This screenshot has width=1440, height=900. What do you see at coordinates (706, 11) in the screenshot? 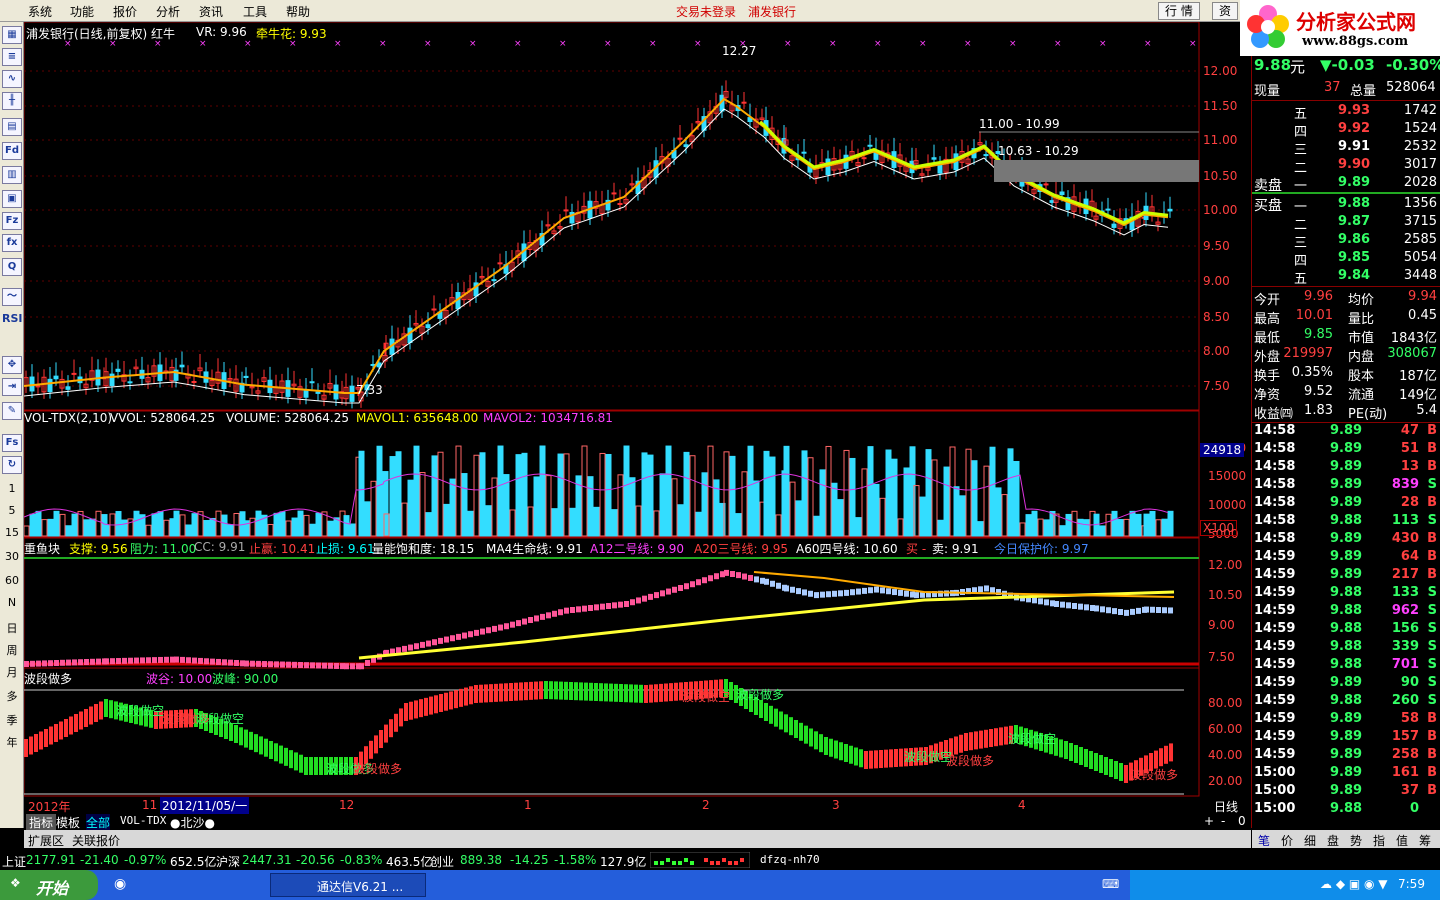
I see `trade-status: 交易未登录` at bounding box center [706, 11].